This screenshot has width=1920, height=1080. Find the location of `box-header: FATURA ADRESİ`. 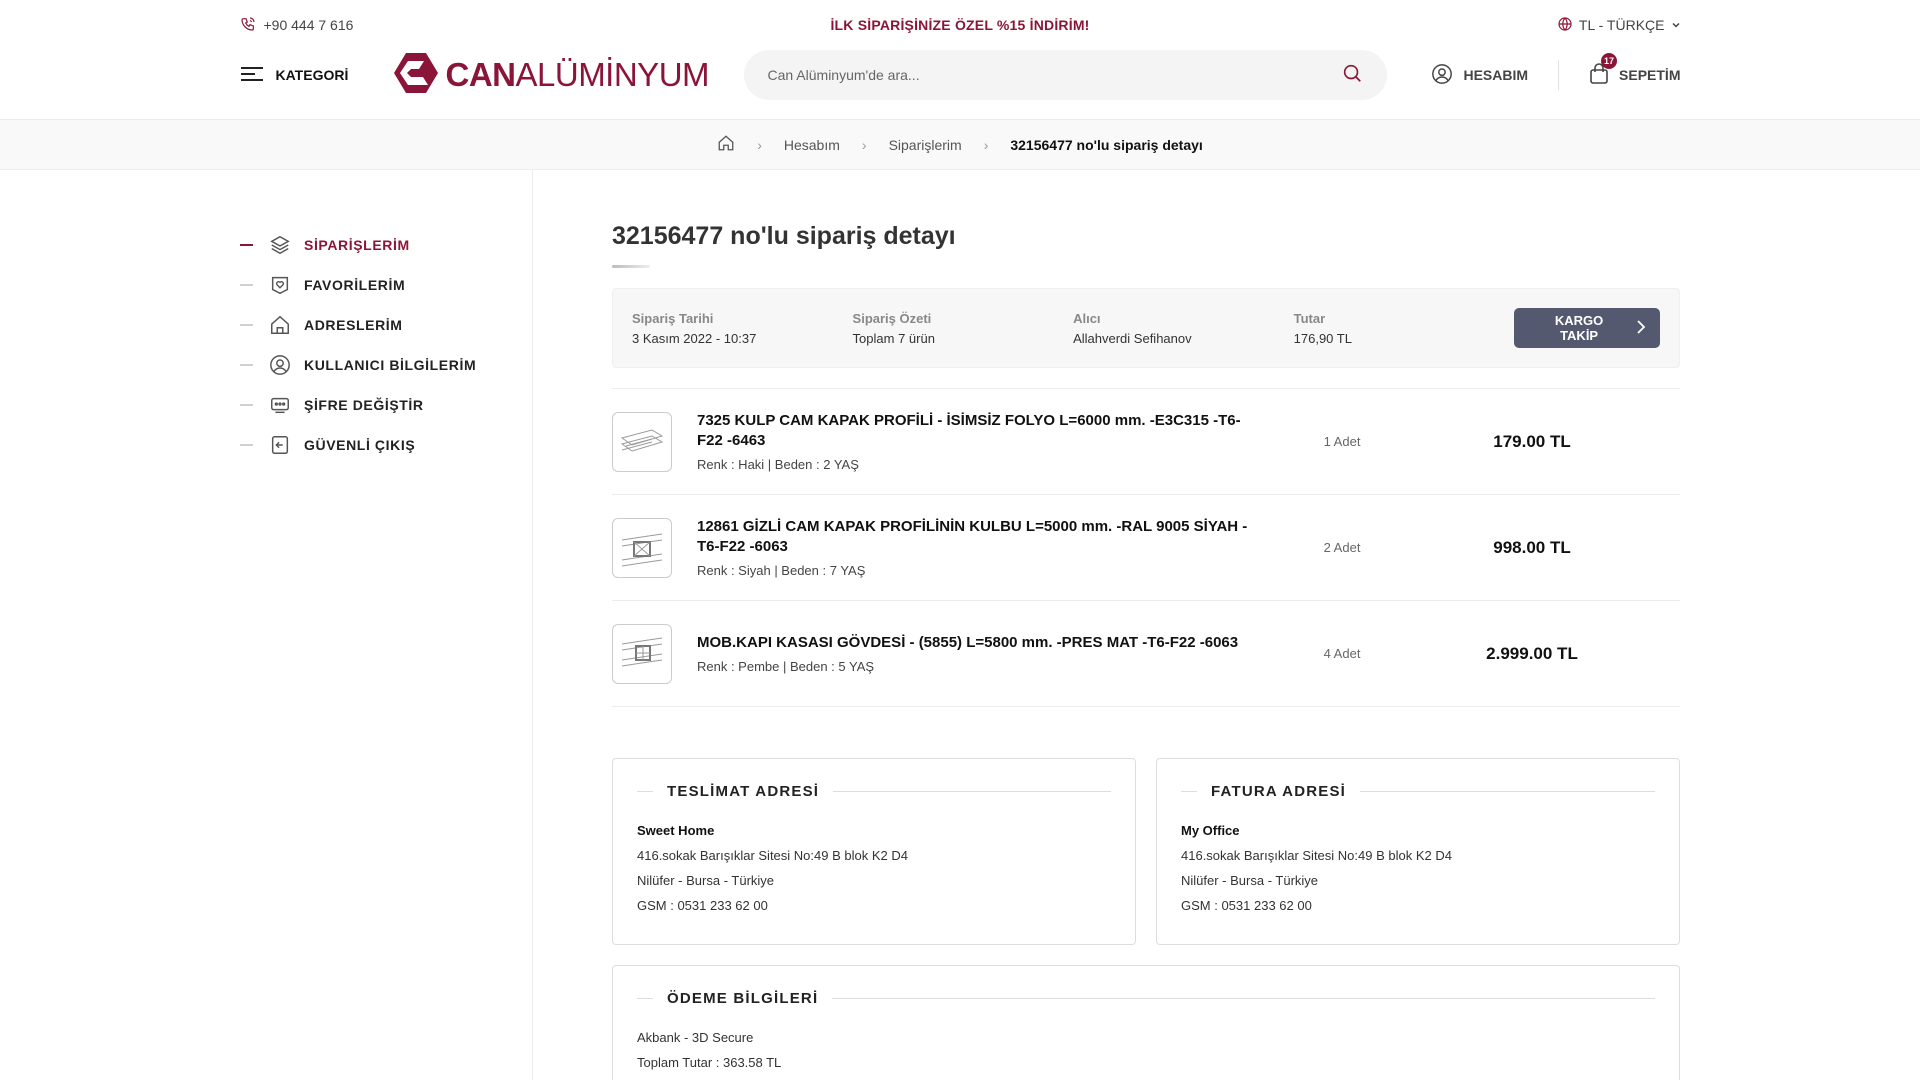

box-header: FATURA ADRESİ is located at coordinates (1418, 791).